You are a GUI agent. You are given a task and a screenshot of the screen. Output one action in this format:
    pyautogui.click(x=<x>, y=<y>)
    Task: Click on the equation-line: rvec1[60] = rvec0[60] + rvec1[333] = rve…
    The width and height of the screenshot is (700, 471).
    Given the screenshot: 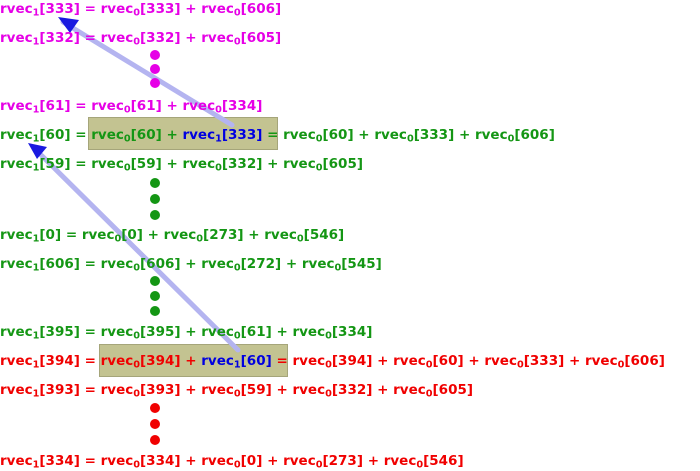 What is the action you would take?
    pyautogui.click(x=277, y=135)
    